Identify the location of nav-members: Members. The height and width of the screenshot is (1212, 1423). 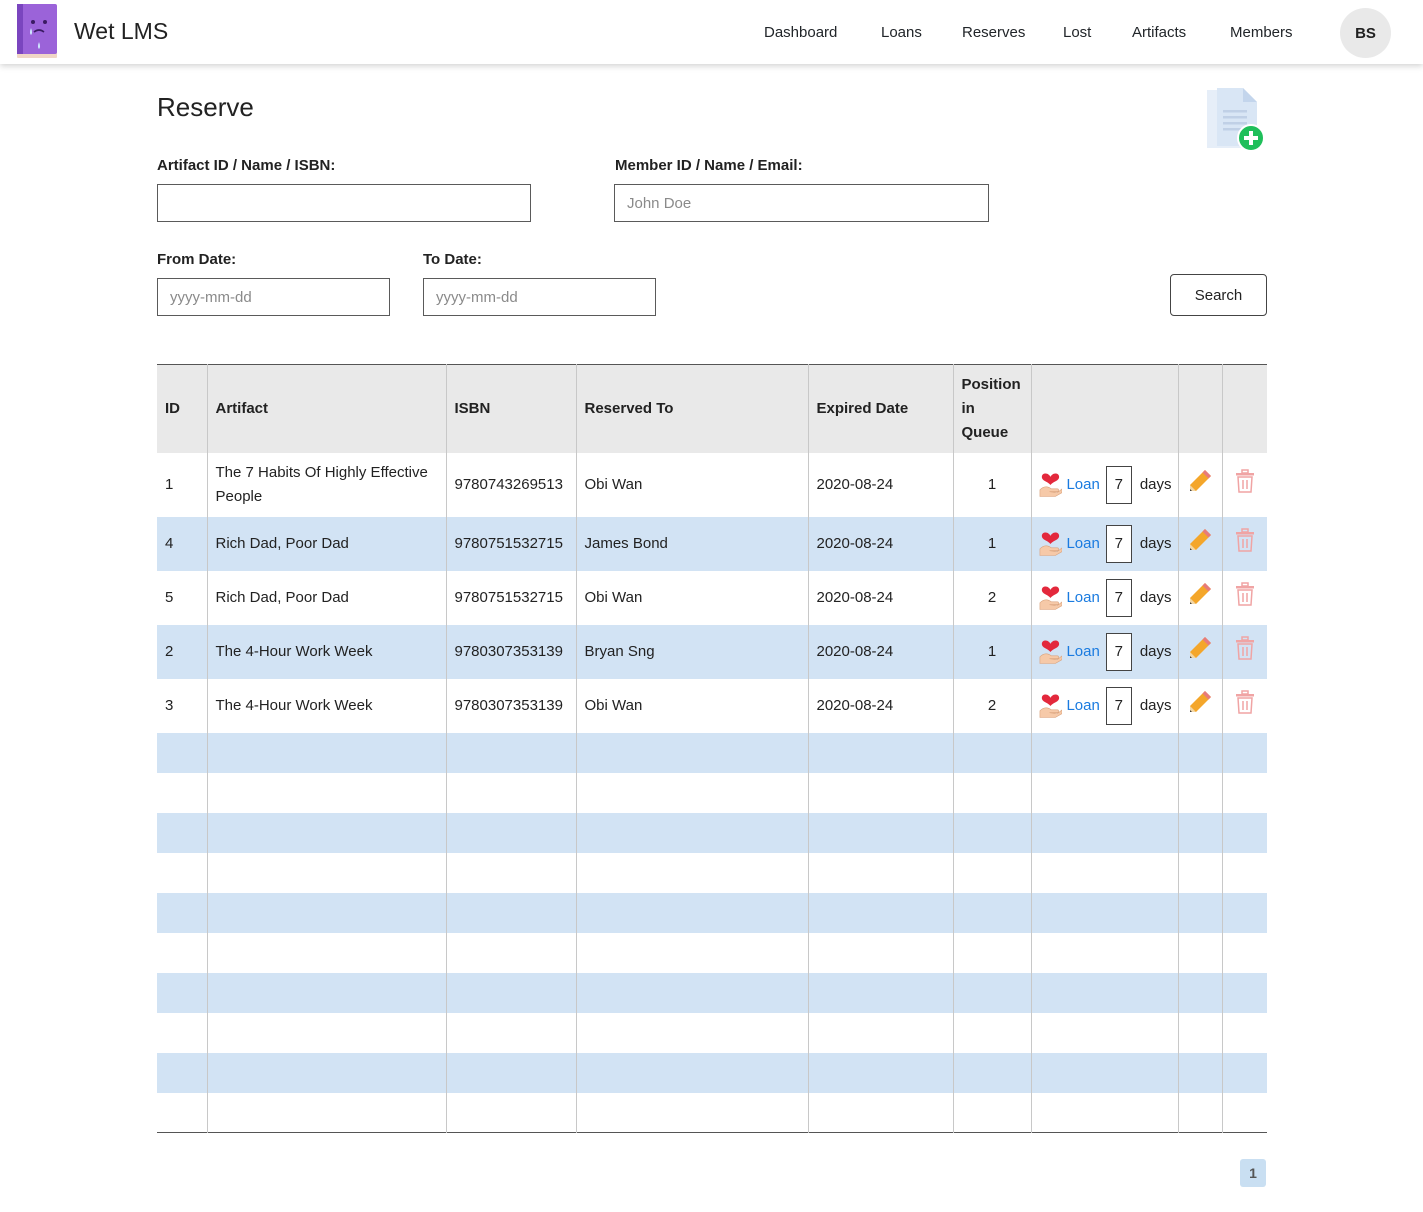
(1261, 32).